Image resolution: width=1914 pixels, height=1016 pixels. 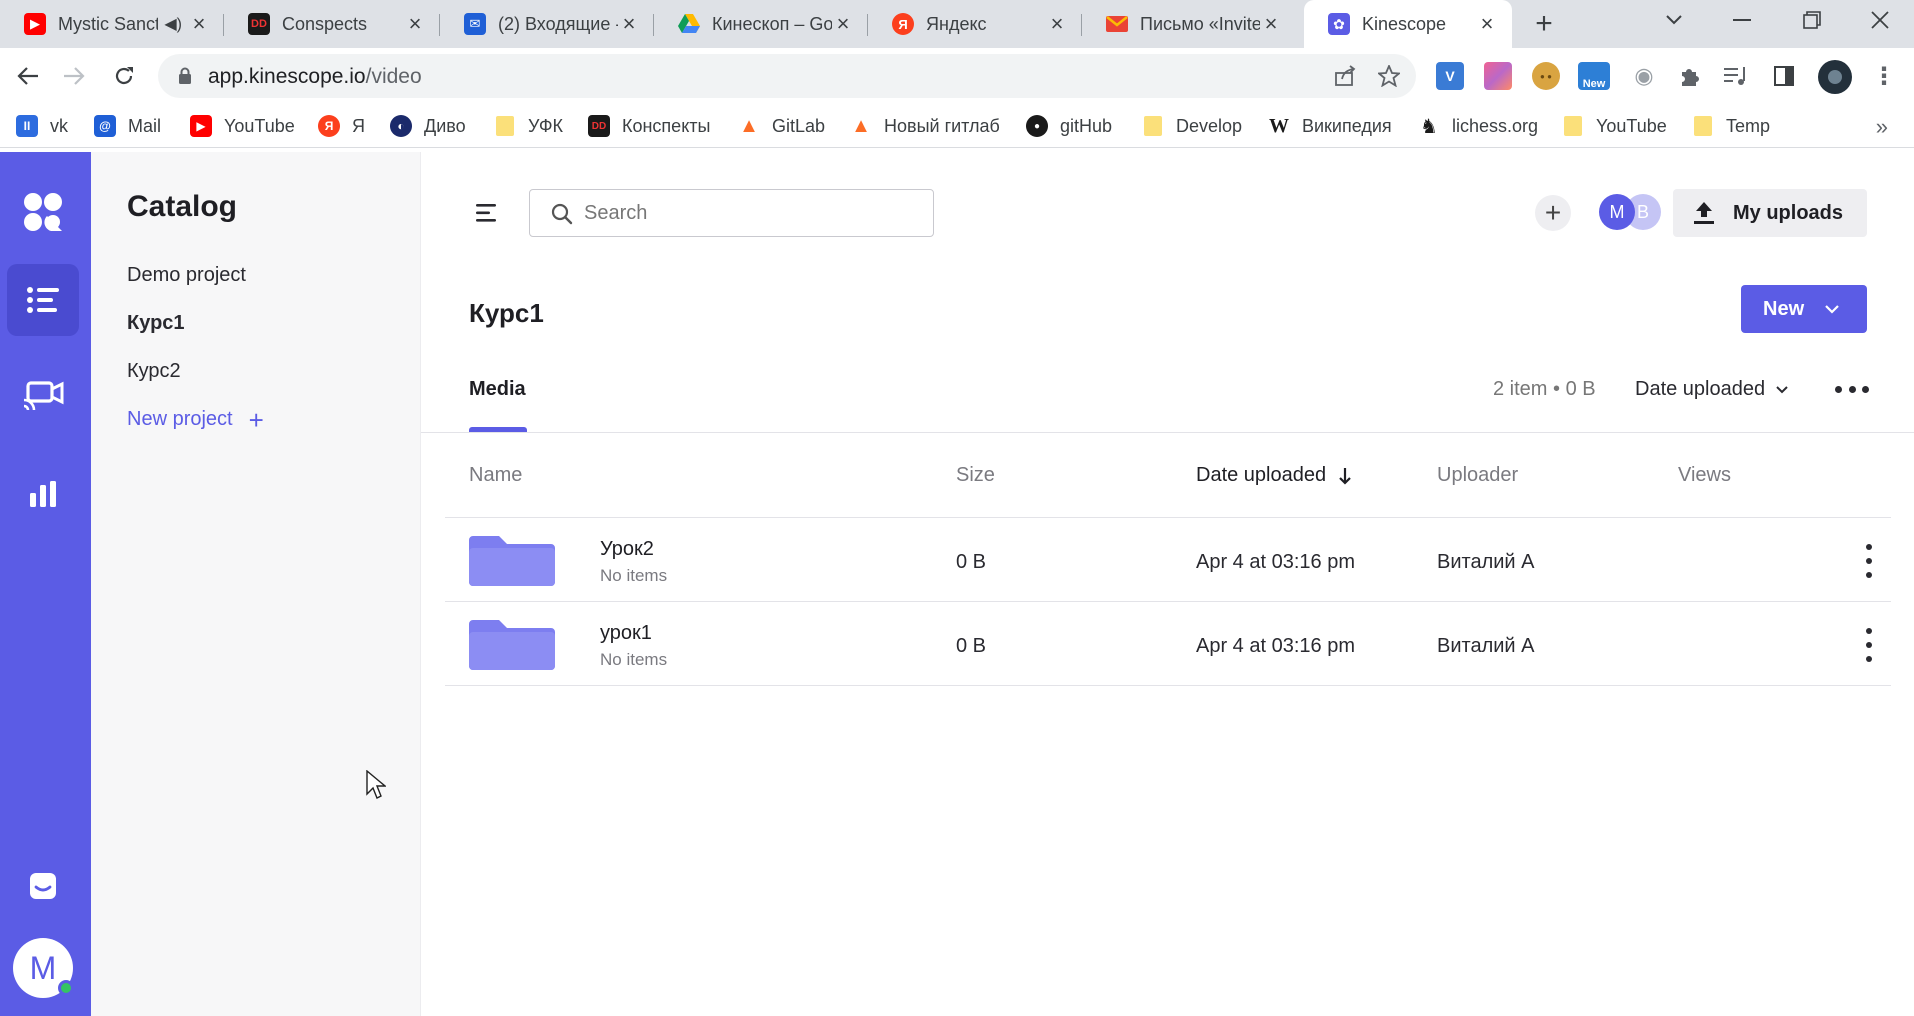 What do you see at coordinates (1339, 24) in the screenshot?
I see `kinescope-icon: ✿` at bounding box center [1339, 24].